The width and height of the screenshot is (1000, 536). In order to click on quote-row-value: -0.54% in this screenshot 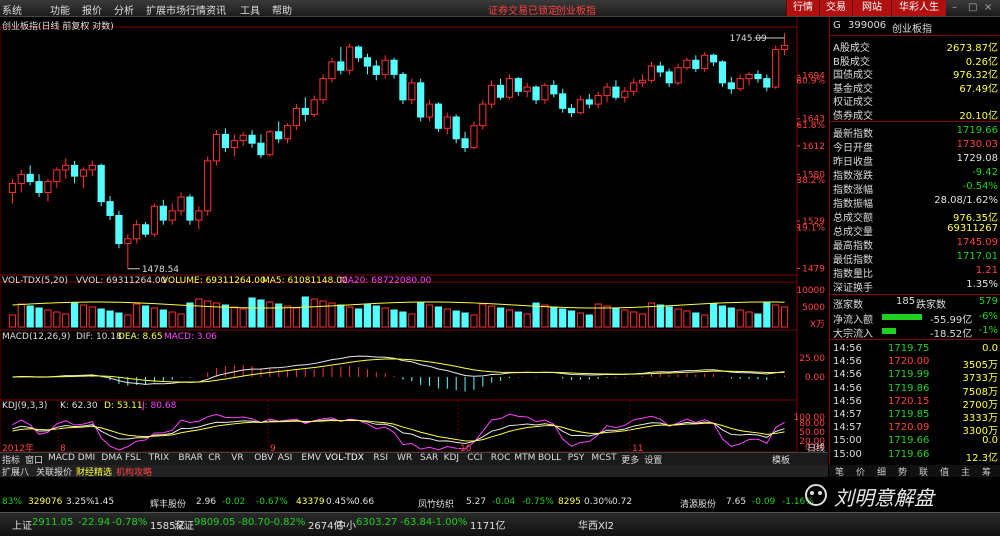, I will do `click(980, 186)`.